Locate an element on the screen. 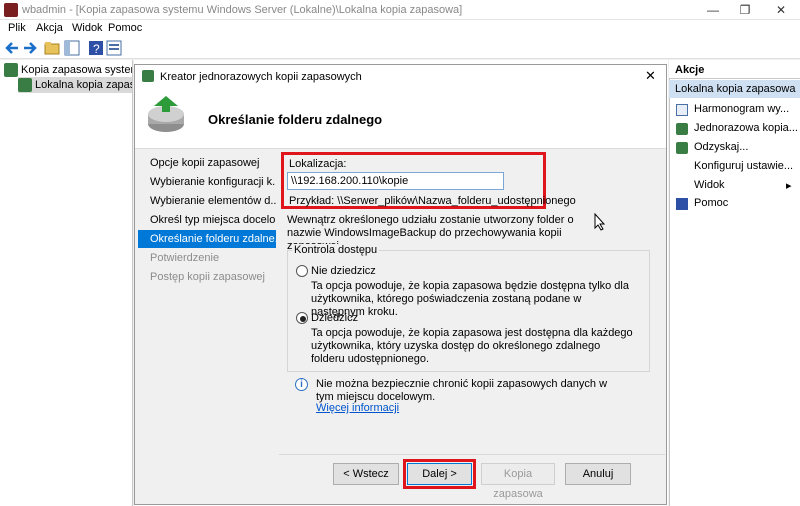 The width and height of the screenshot is (800, 506). radio-dziedzicz is located at coordinates (302, 318).